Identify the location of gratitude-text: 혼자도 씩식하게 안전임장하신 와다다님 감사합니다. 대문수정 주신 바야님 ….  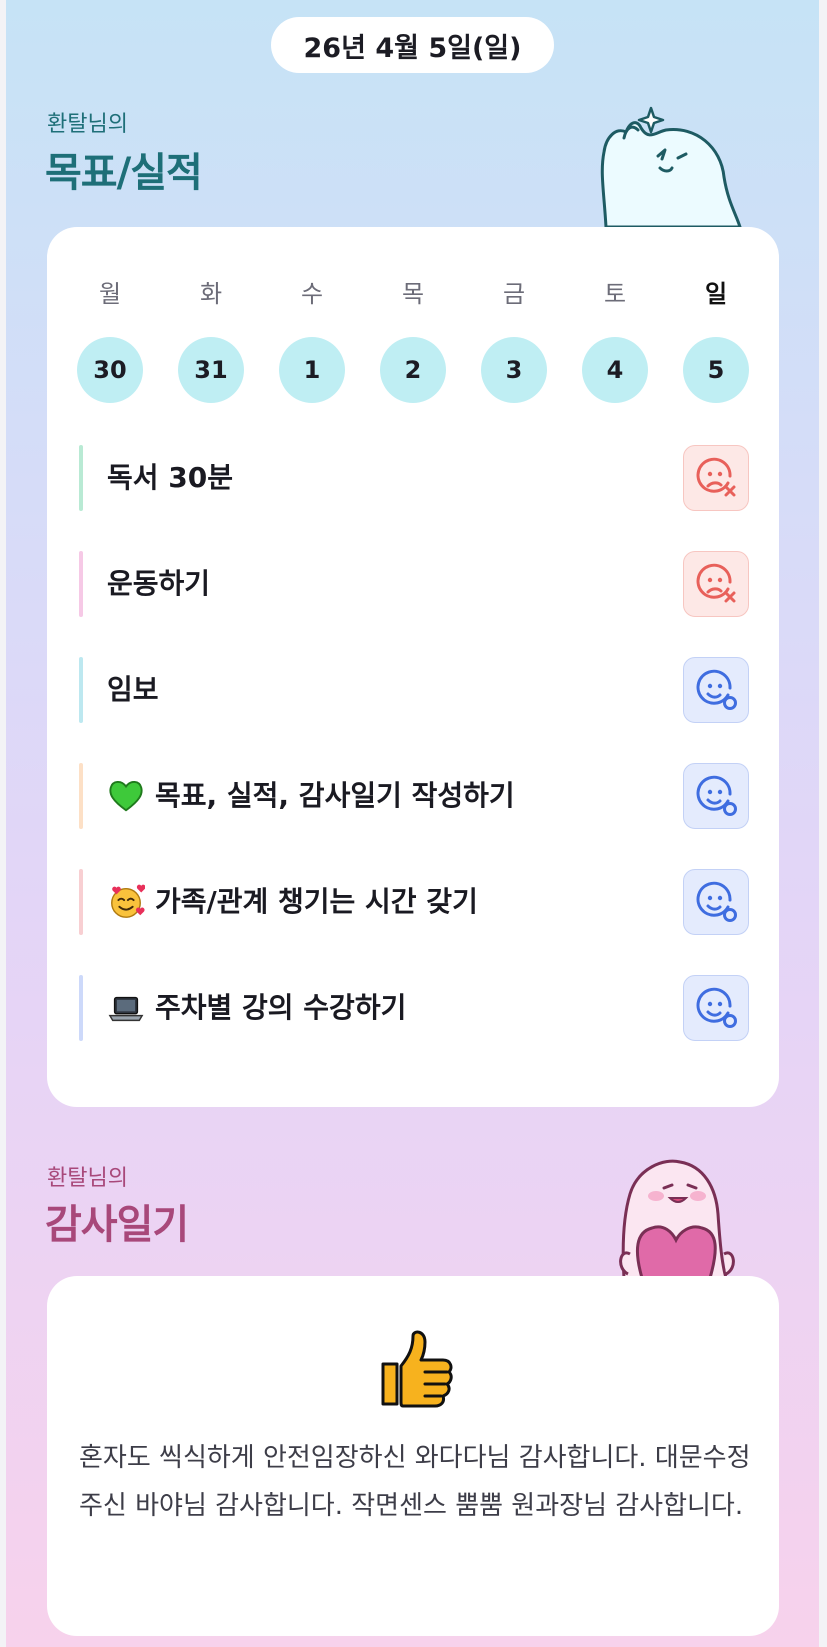
(415, 1482).